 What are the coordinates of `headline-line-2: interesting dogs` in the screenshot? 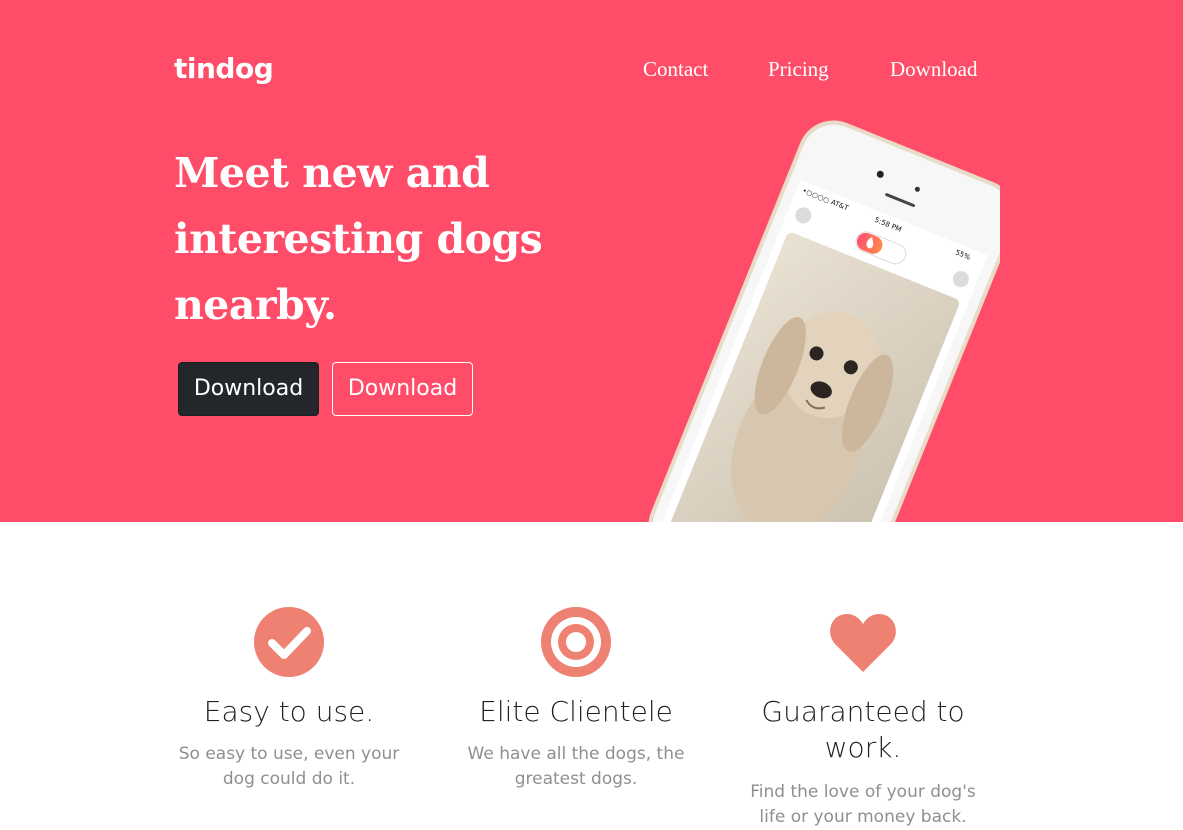 It's located at (358, 239).